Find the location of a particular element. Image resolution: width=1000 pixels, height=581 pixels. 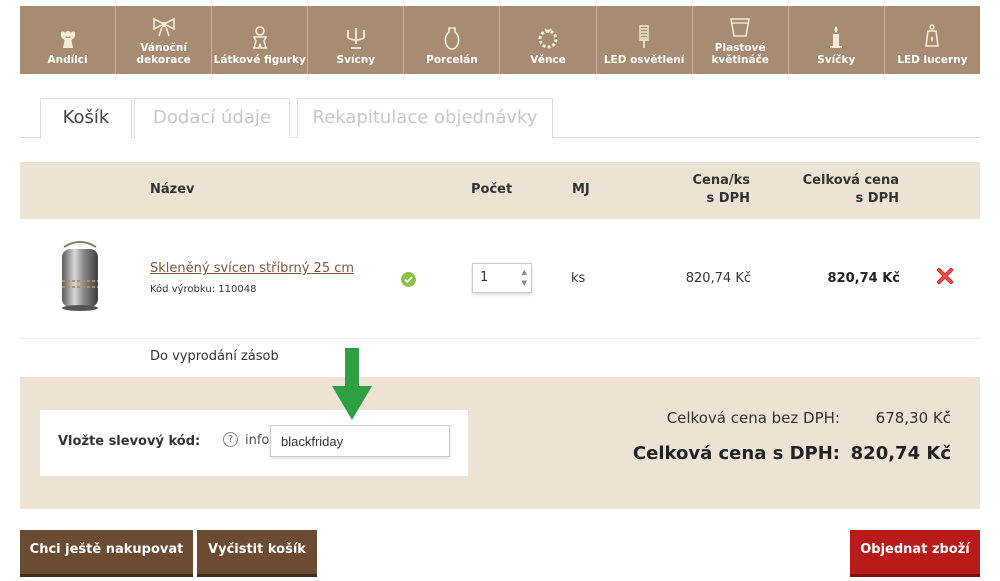

header-qty: Počet is located at coordinates (492, 189).